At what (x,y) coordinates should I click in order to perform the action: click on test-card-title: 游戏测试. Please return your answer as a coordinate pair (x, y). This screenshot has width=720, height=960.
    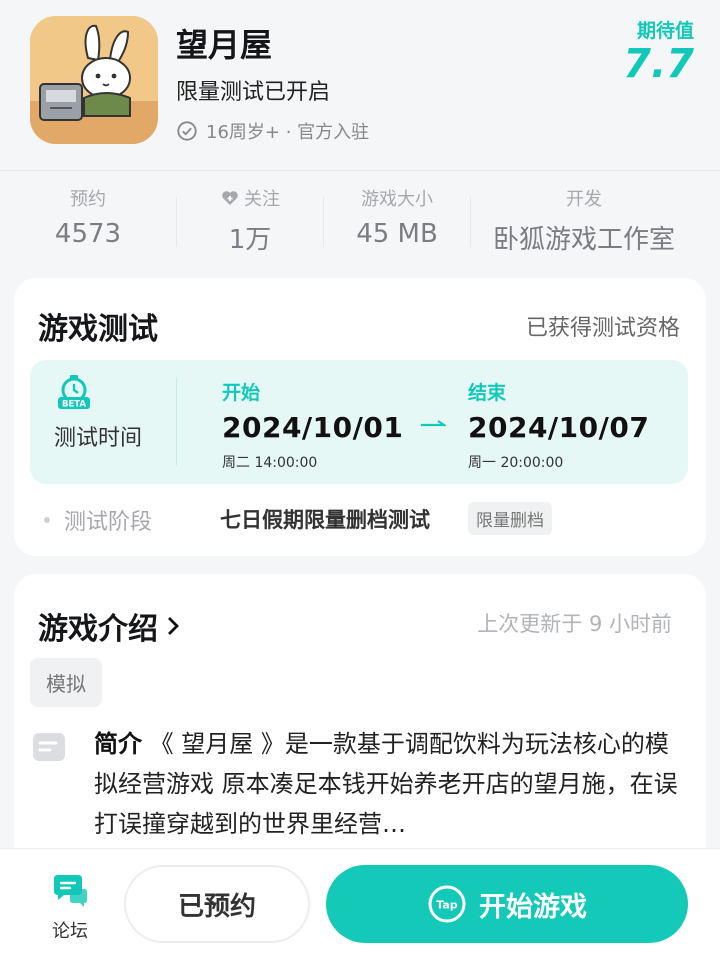
    Looking at the image, I should click on (98, 329).